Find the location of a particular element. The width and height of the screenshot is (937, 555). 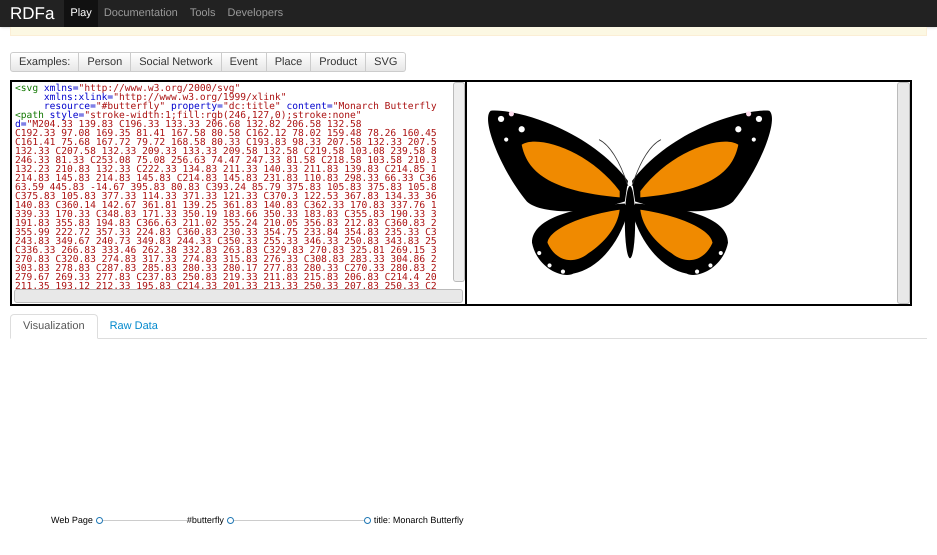

code-line: 339.33 170.33 C348.83 171.33 350.19 183.66 350.33 183.83 C355.83 190.33 3 is located at coordinates (226, 214).